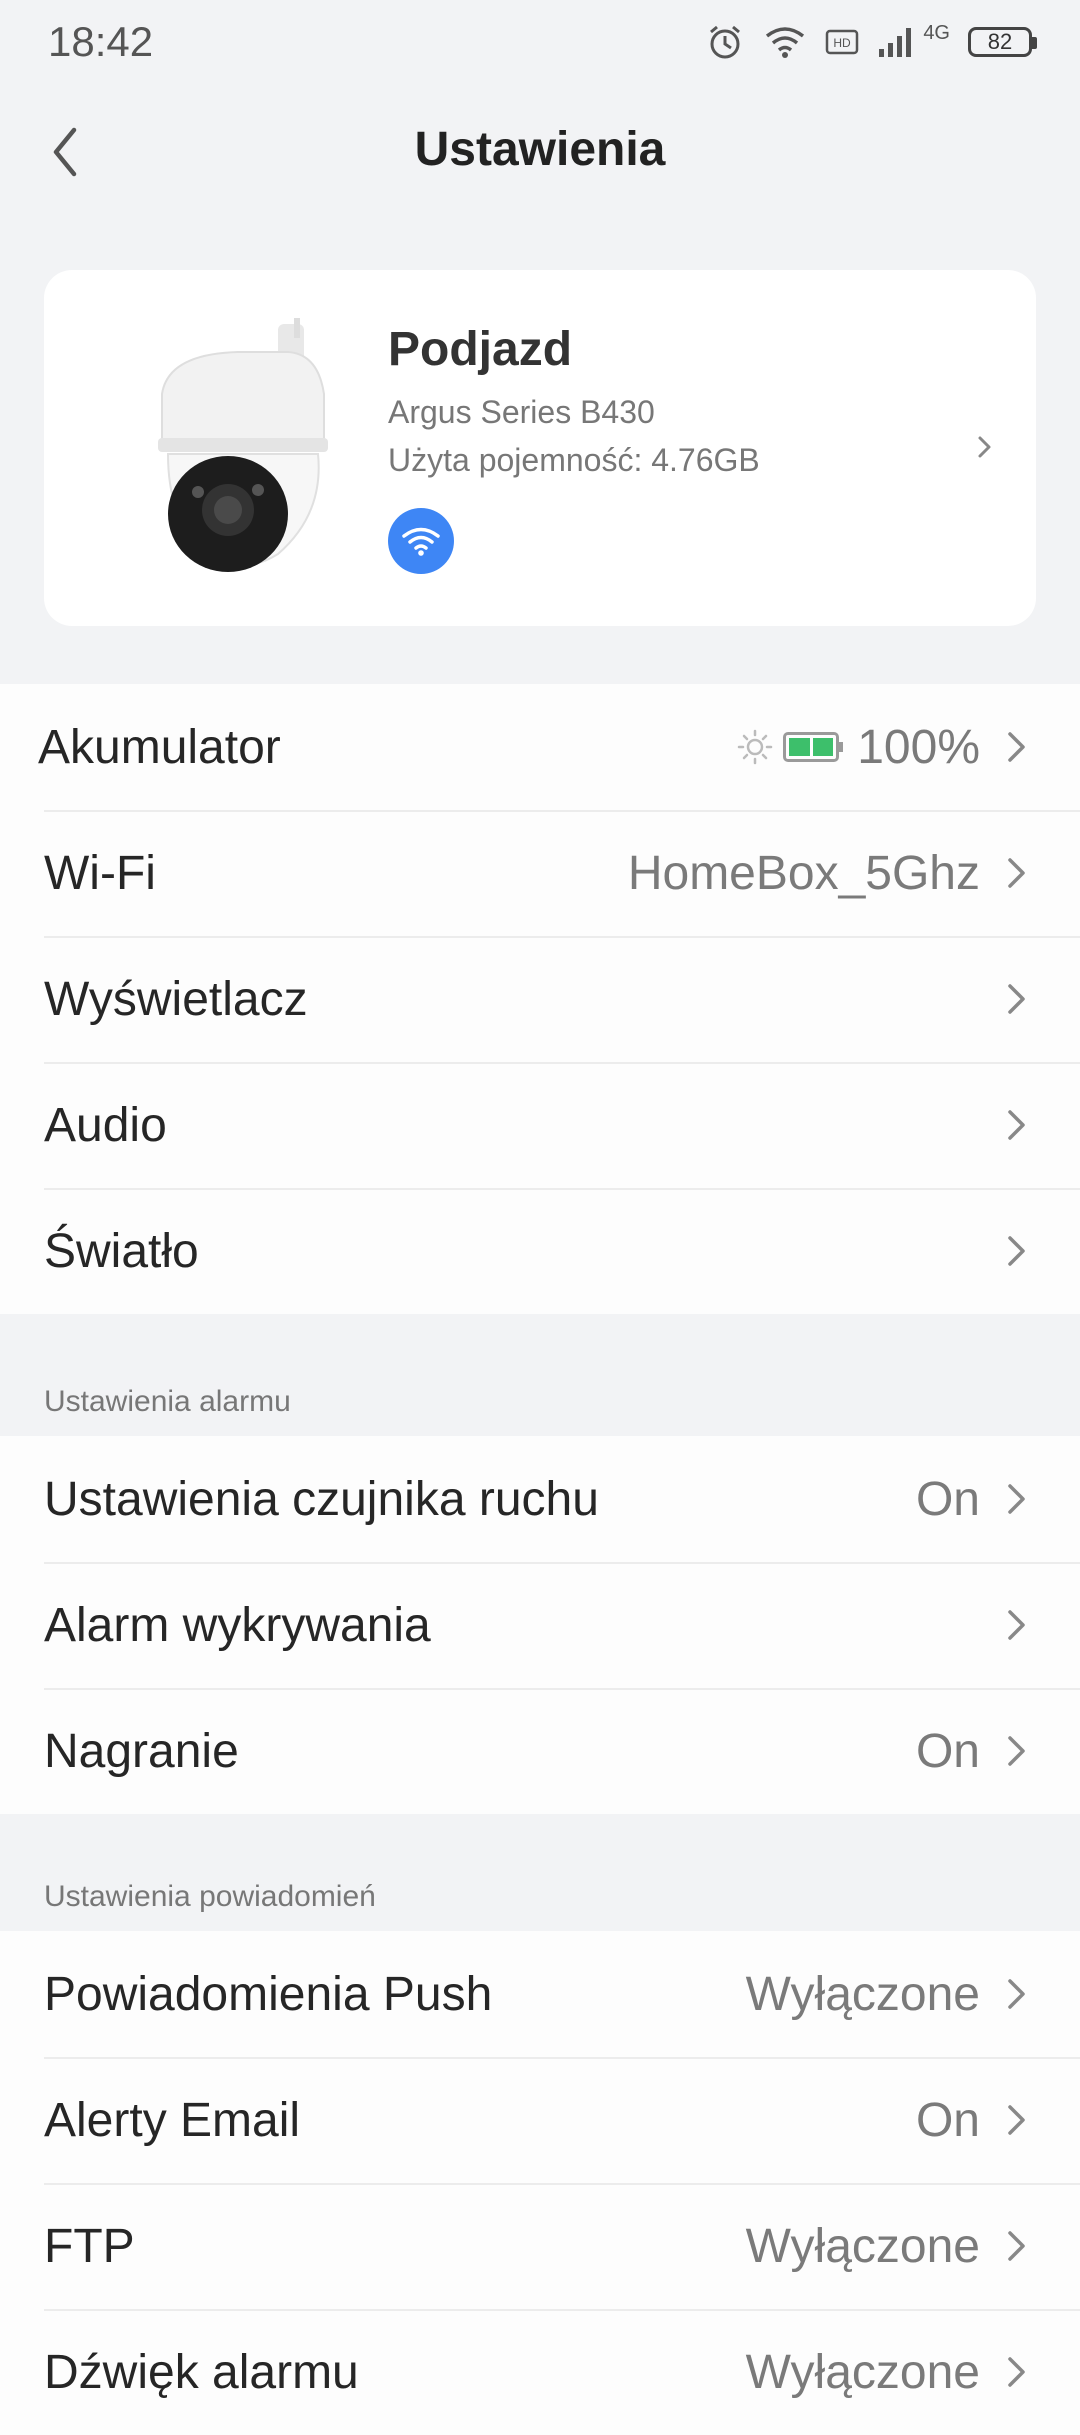  Describe the element at coordinates (540, 2120) in the screenshot. I see `row-email-alerts: Alerty Email On` at that location.